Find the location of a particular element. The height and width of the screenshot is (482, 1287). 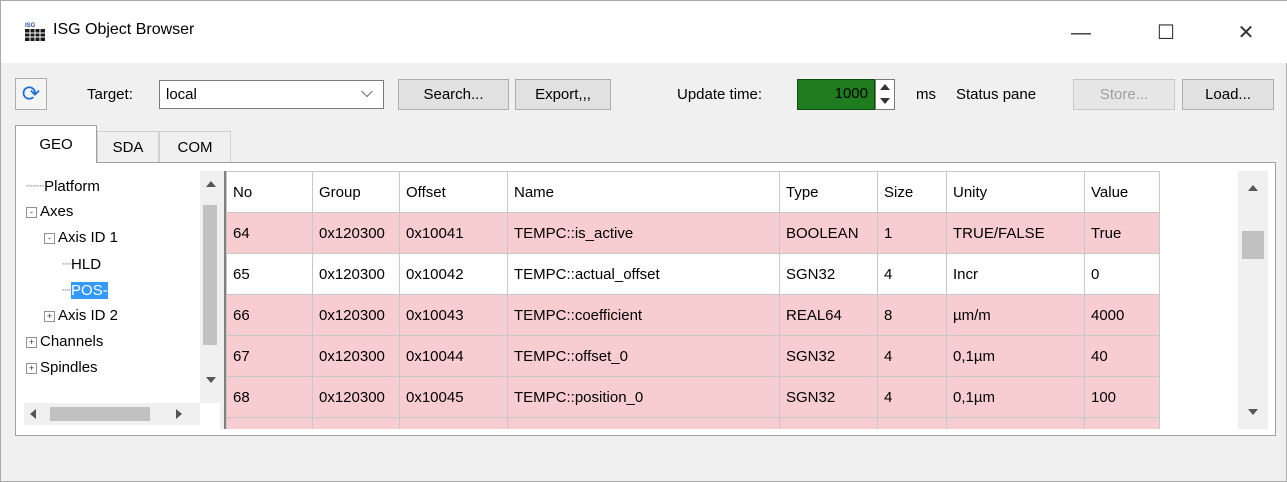

cell-value: 100 is located at coordinates (1122, 397).